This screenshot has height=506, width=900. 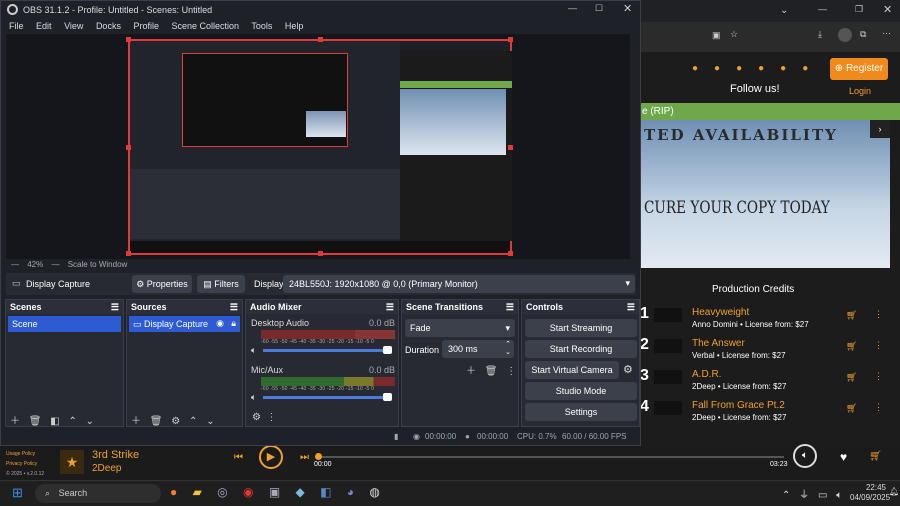 What do you see at coordinates (325, 492) in the screenshot?
I see `app-icon: ◧` at bounding box center [325, 492].